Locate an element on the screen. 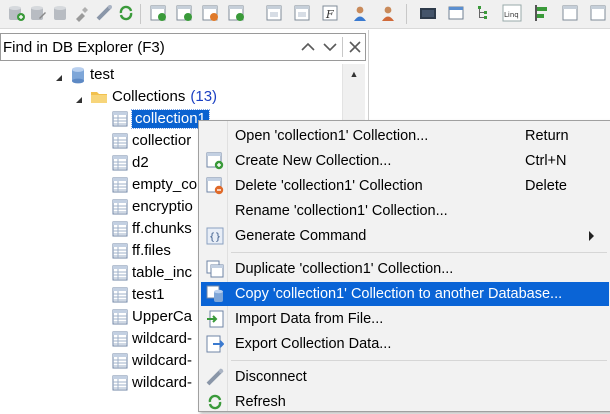 The image size is (610, 414). align-icon is located at coordinates (542, 13).